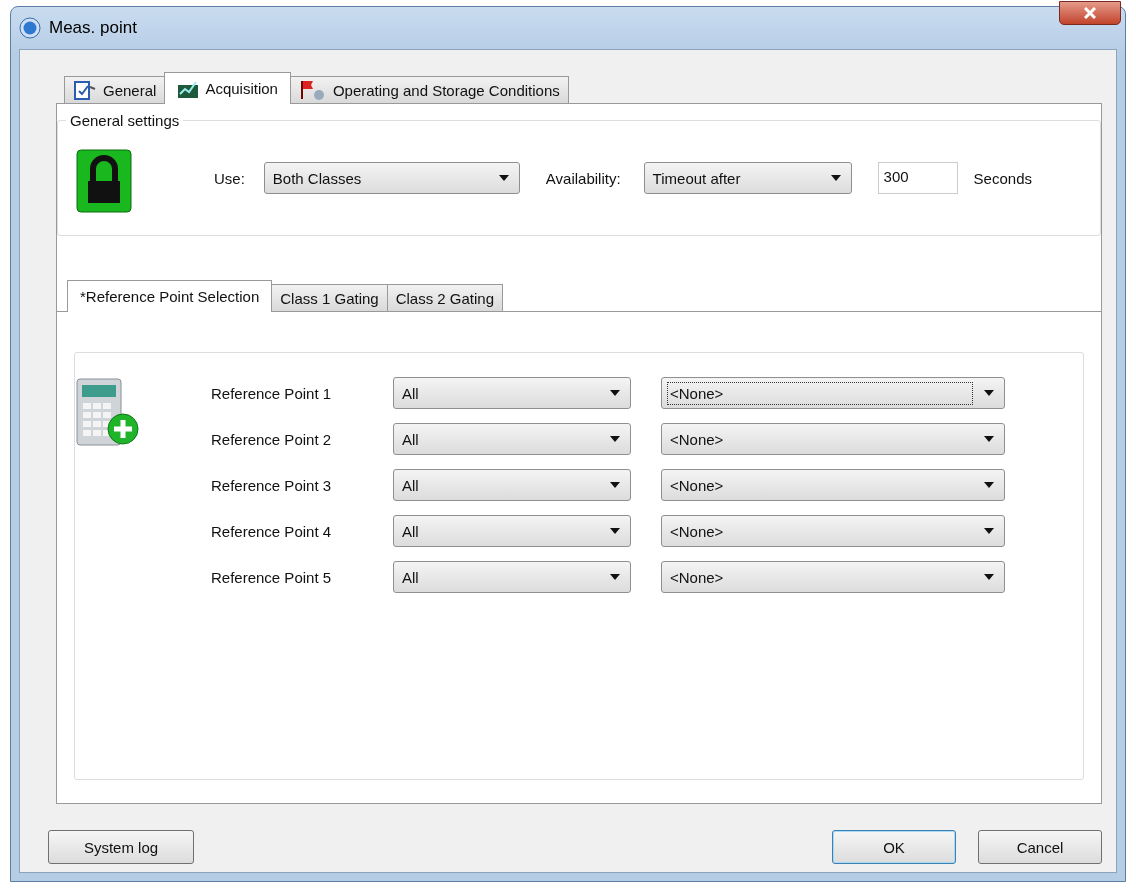 The width and height of the screenshot is (1136, 892). I want to click on reference-point-label: Reference Point 4, so click(272, 531).